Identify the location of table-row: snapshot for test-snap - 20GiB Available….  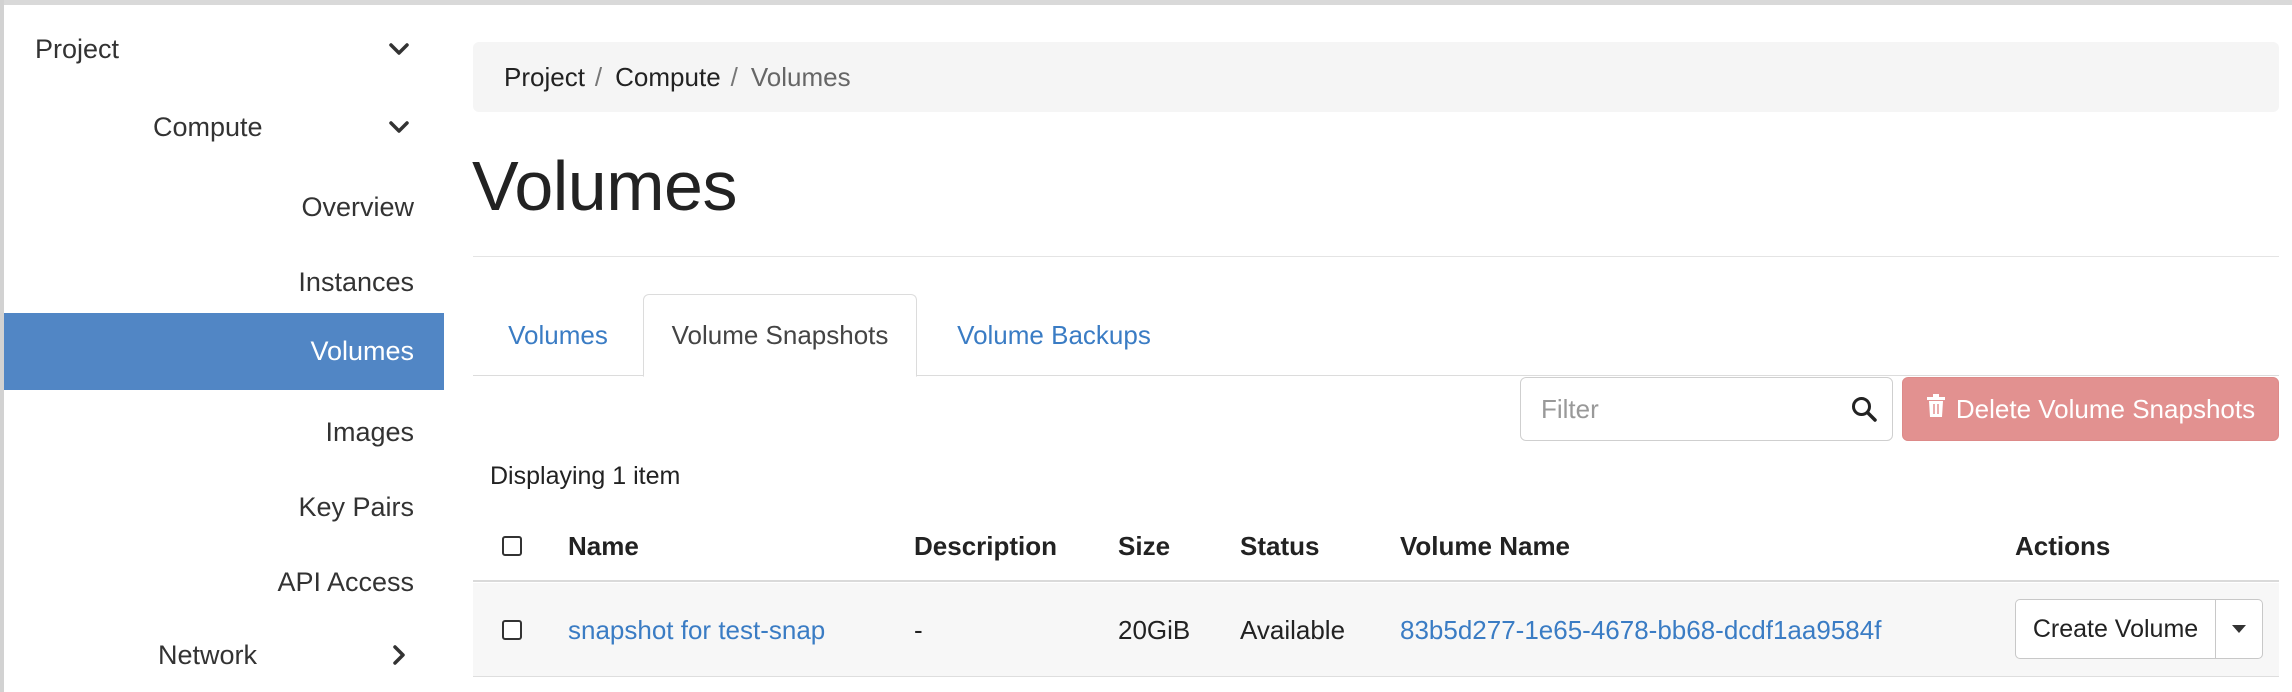
(1376, 630).